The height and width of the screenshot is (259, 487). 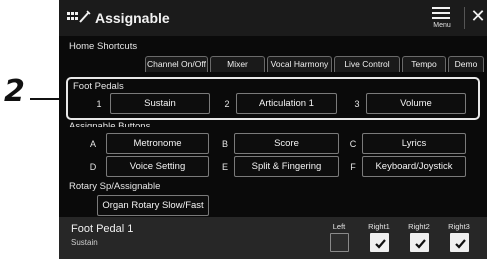 I want to click on part-checkbox-right3, so click(x=459, y=242).